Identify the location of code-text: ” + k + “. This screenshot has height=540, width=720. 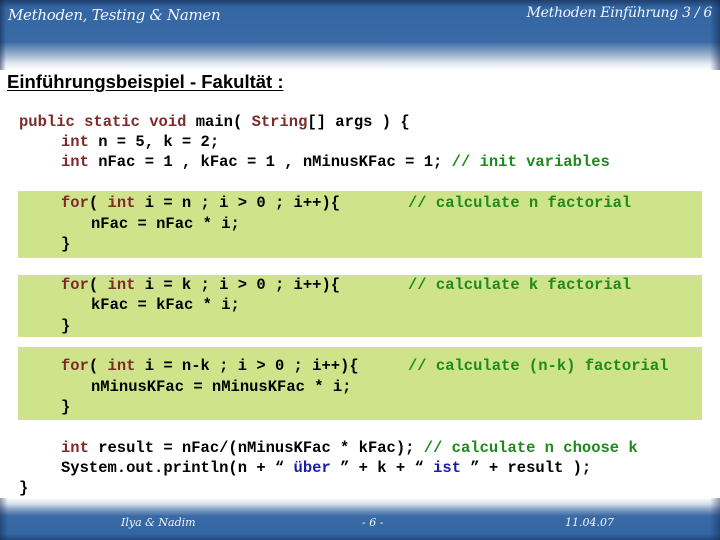
(382, 468).